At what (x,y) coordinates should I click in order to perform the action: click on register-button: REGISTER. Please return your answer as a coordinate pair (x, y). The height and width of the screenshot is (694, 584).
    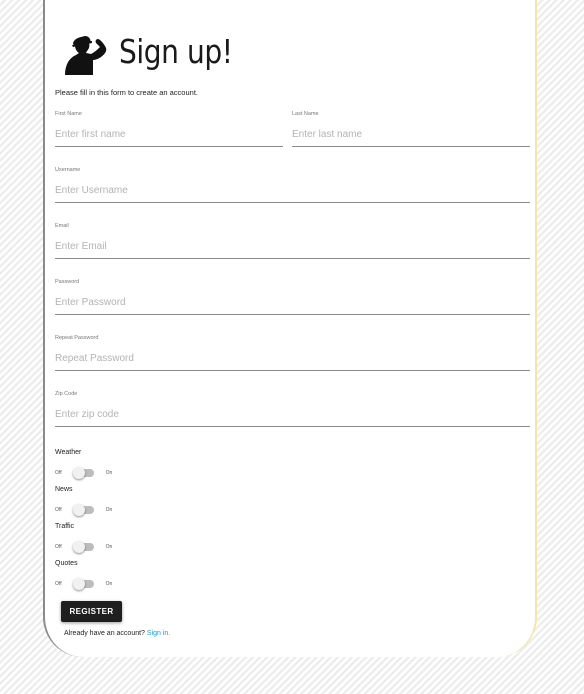
    Looking at the image, I should click on (91, 611).